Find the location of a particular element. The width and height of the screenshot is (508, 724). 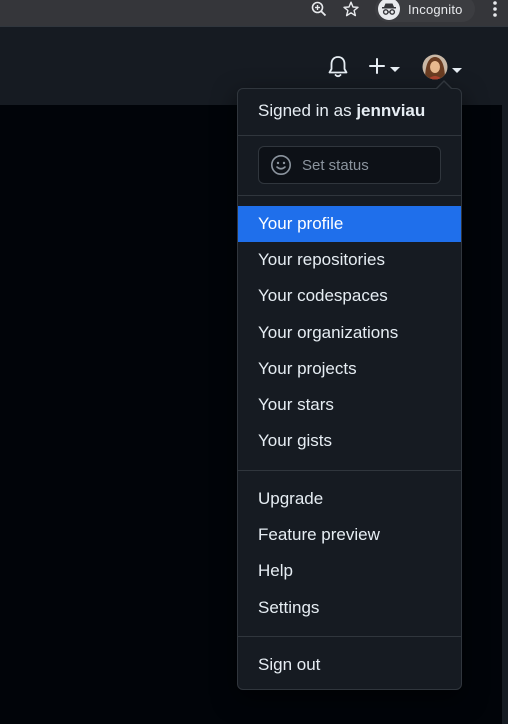

menu-item-settings: Settings is located at coordinates (349, 608).